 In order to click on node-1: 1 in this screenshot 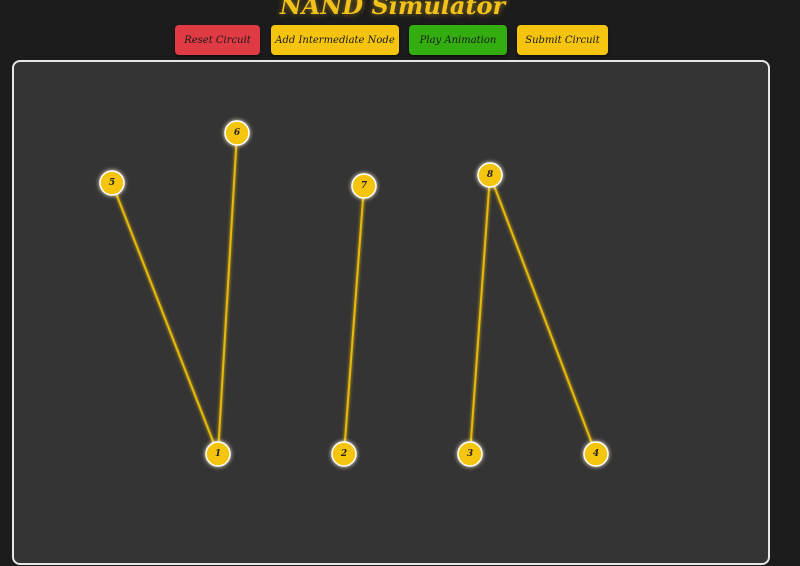, I will do `click(218, 454)`.